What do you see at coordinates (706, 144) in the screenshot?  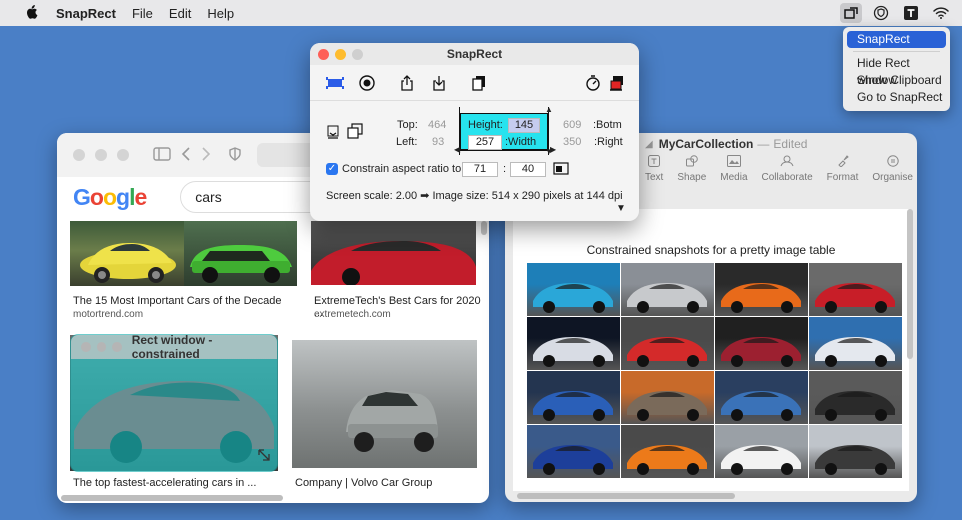 I see `document-title: MyCarCollection` at bounding box center [706, 144].